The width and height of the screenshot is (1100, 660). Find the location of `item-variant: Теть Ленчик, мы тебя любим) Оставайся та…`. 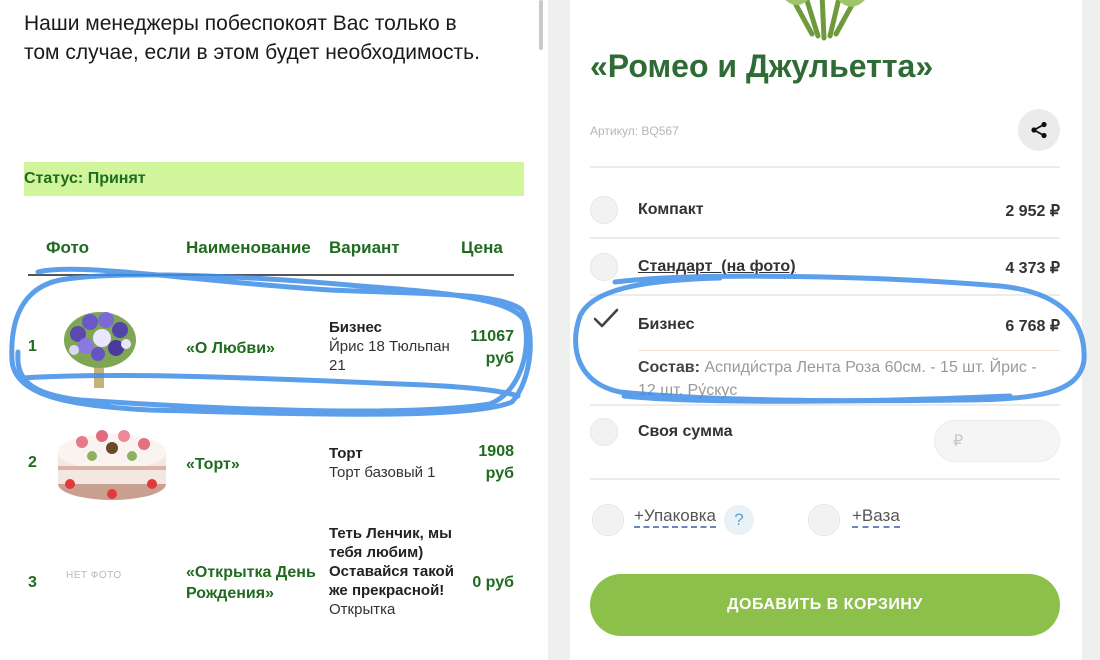

item-variant: Теть Ленчик, мы тебя любим) Оставайся та… is located at coordinates (395, 571).